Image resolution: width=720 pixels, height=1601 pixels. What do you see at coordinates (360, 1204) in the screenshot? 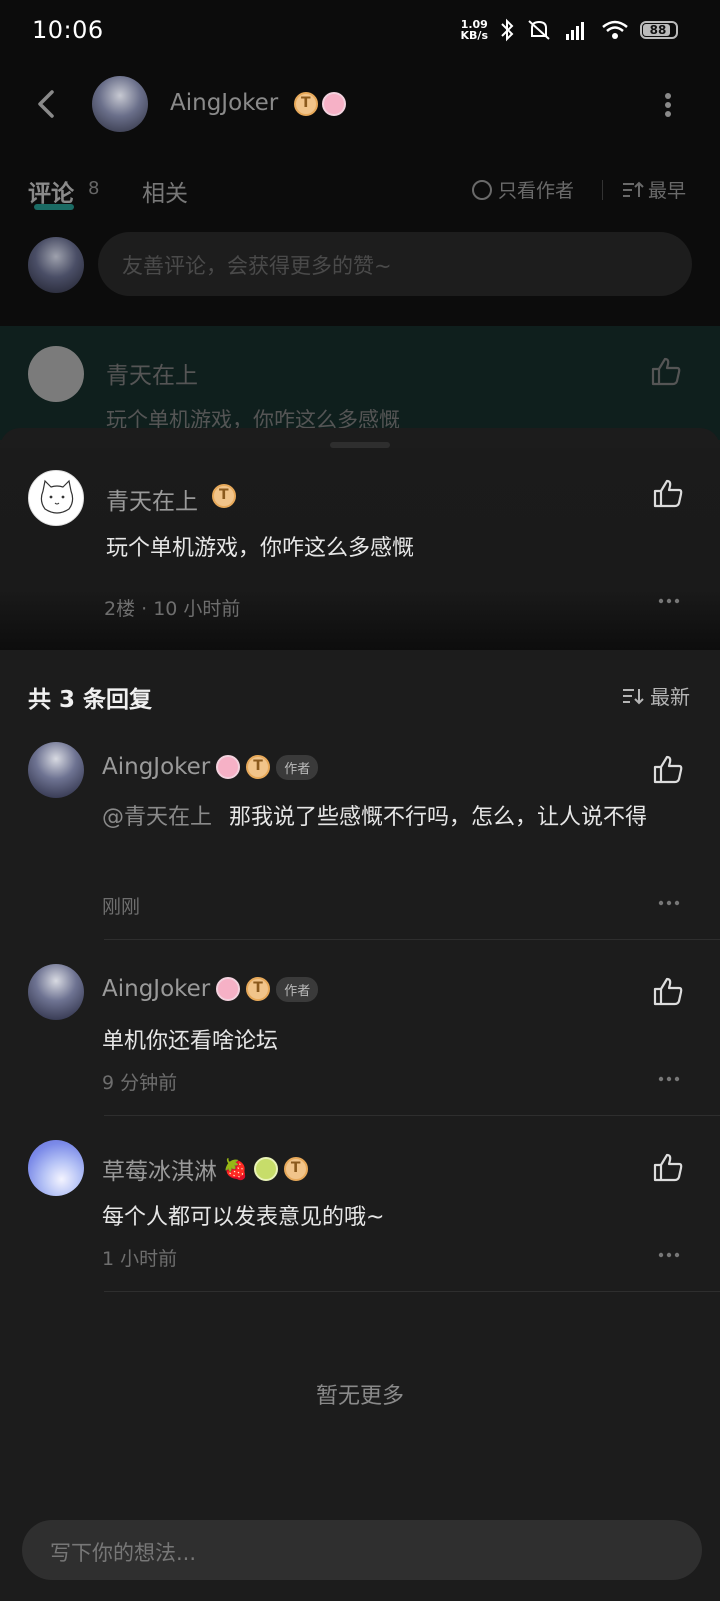
I see `reply-item: 草莓冰淇淋 🍓 每个人都可以发表意见的哦~ 1 小时前` at bounding box center [360, 1204].